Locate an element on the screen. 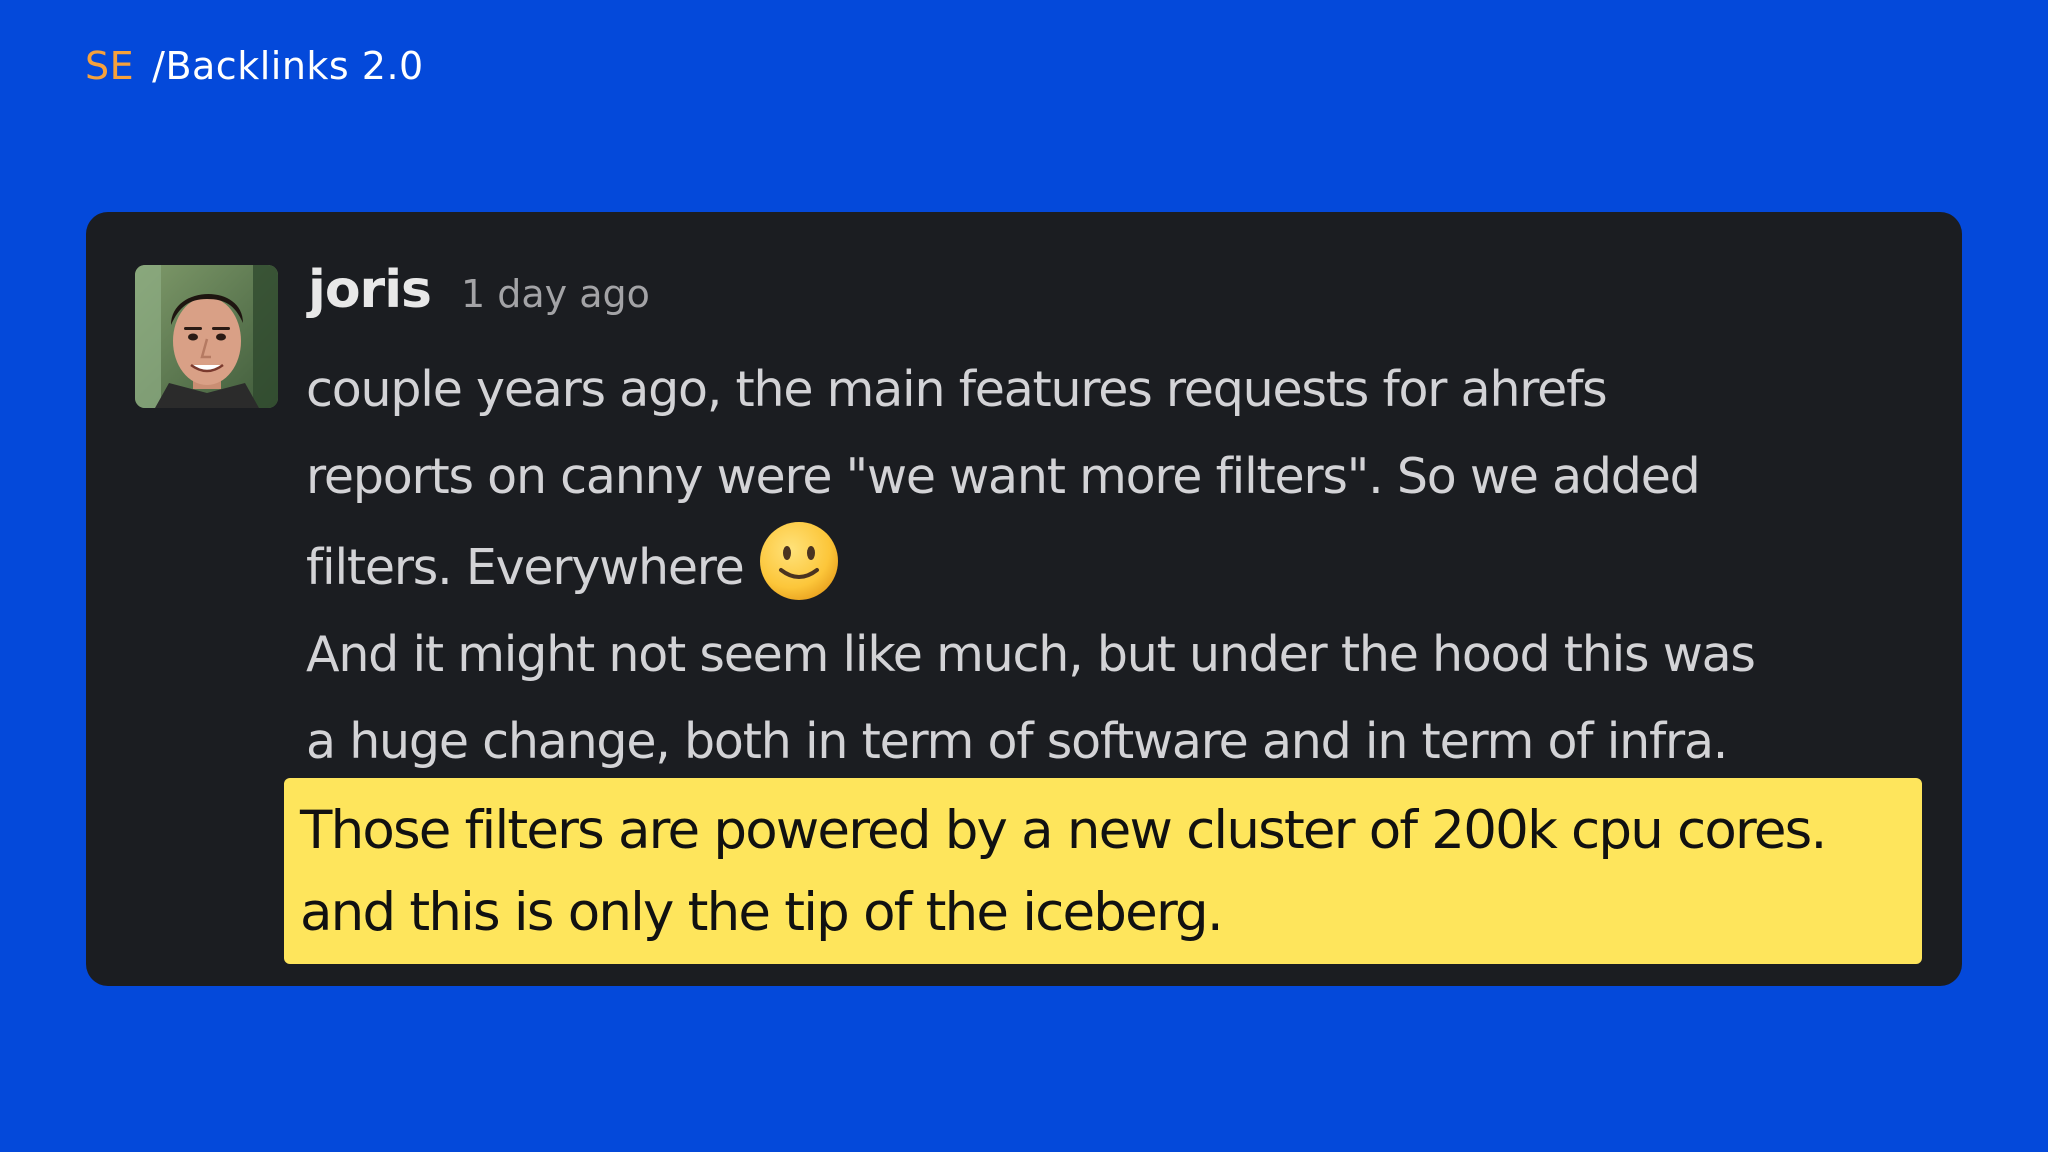  highlighted-line: and this is only the tip of the iceberg. is located at coordinates (762, 912).